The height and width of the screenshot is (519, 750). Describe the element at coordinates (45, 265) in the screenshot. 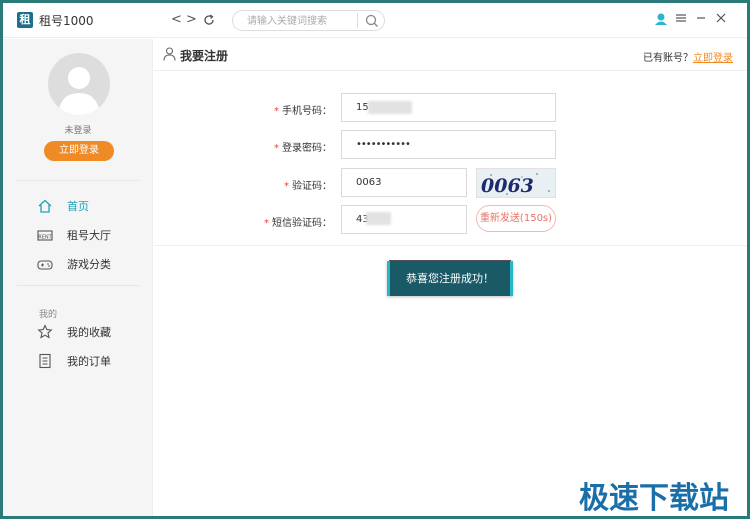

I see `gamepad-icon` at that location.